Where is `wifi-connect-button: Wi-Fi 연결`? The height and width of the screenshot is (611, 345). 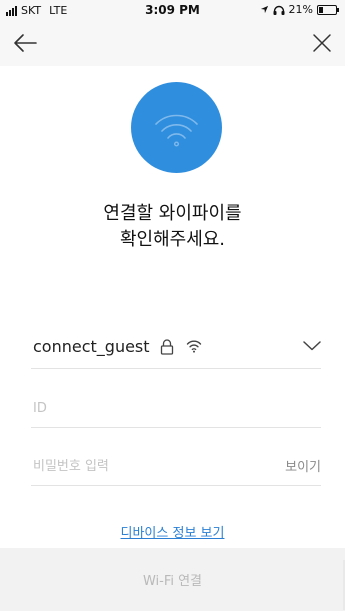
wifi-connect-button: Wi-Fi 연결 is located at coordinates (172, 579).